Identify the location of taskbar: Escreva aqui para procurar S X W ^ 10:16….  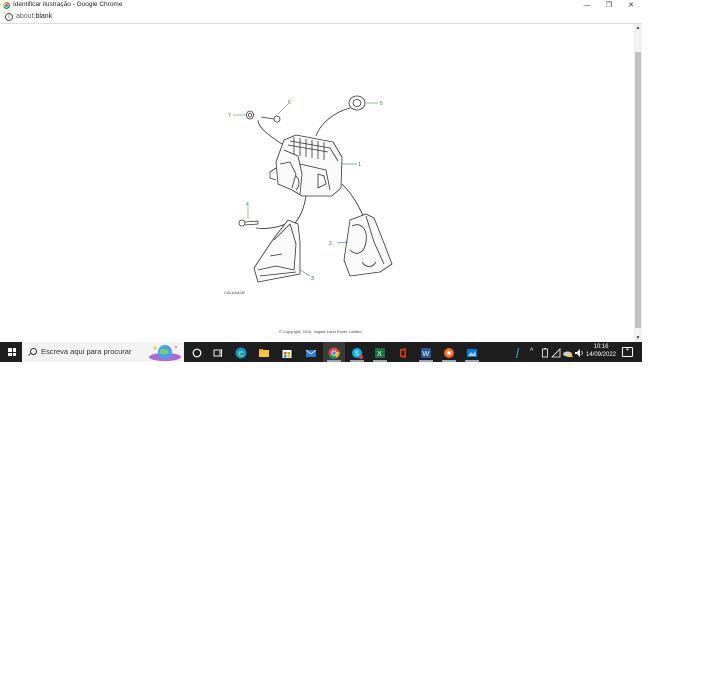
(321, 352).